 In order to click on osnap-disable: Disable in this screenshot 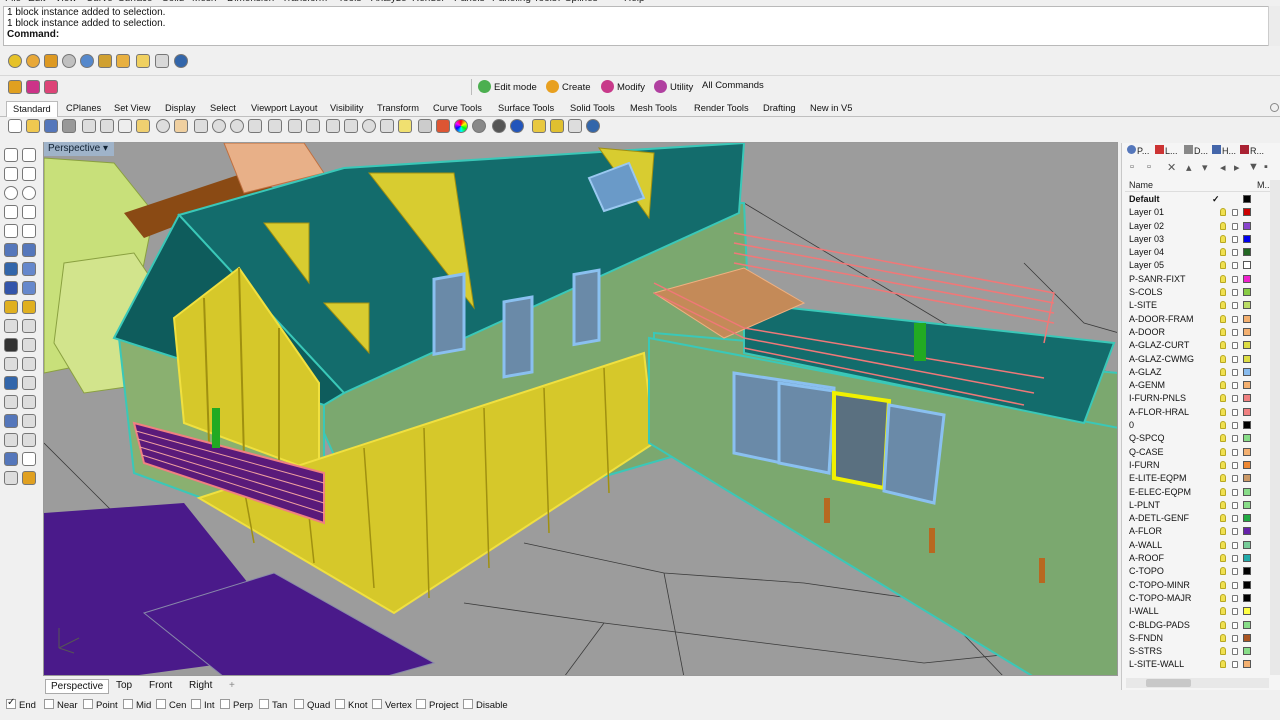, I will do `click(485, 705)`.